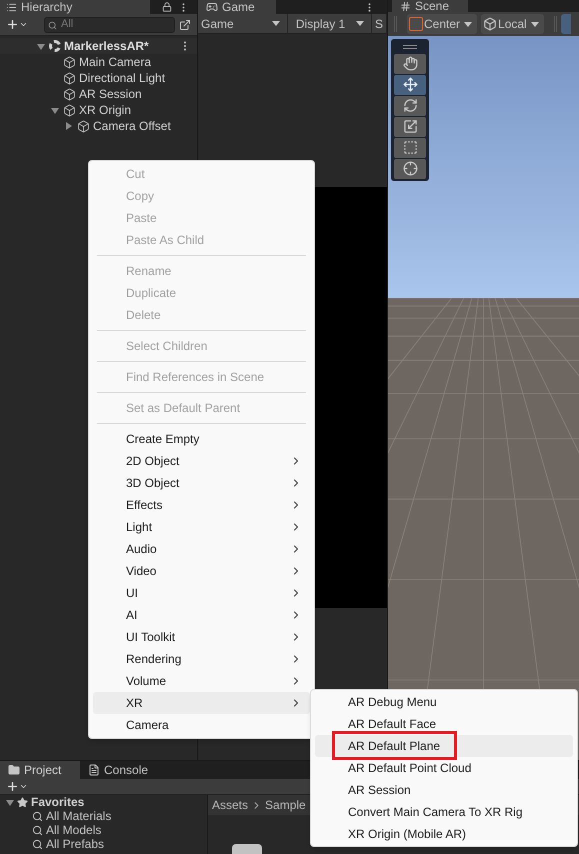  Describe the element at coordinates (285, 805) in the screenshot. I see `breadcrumb-link: Sample` at that location.